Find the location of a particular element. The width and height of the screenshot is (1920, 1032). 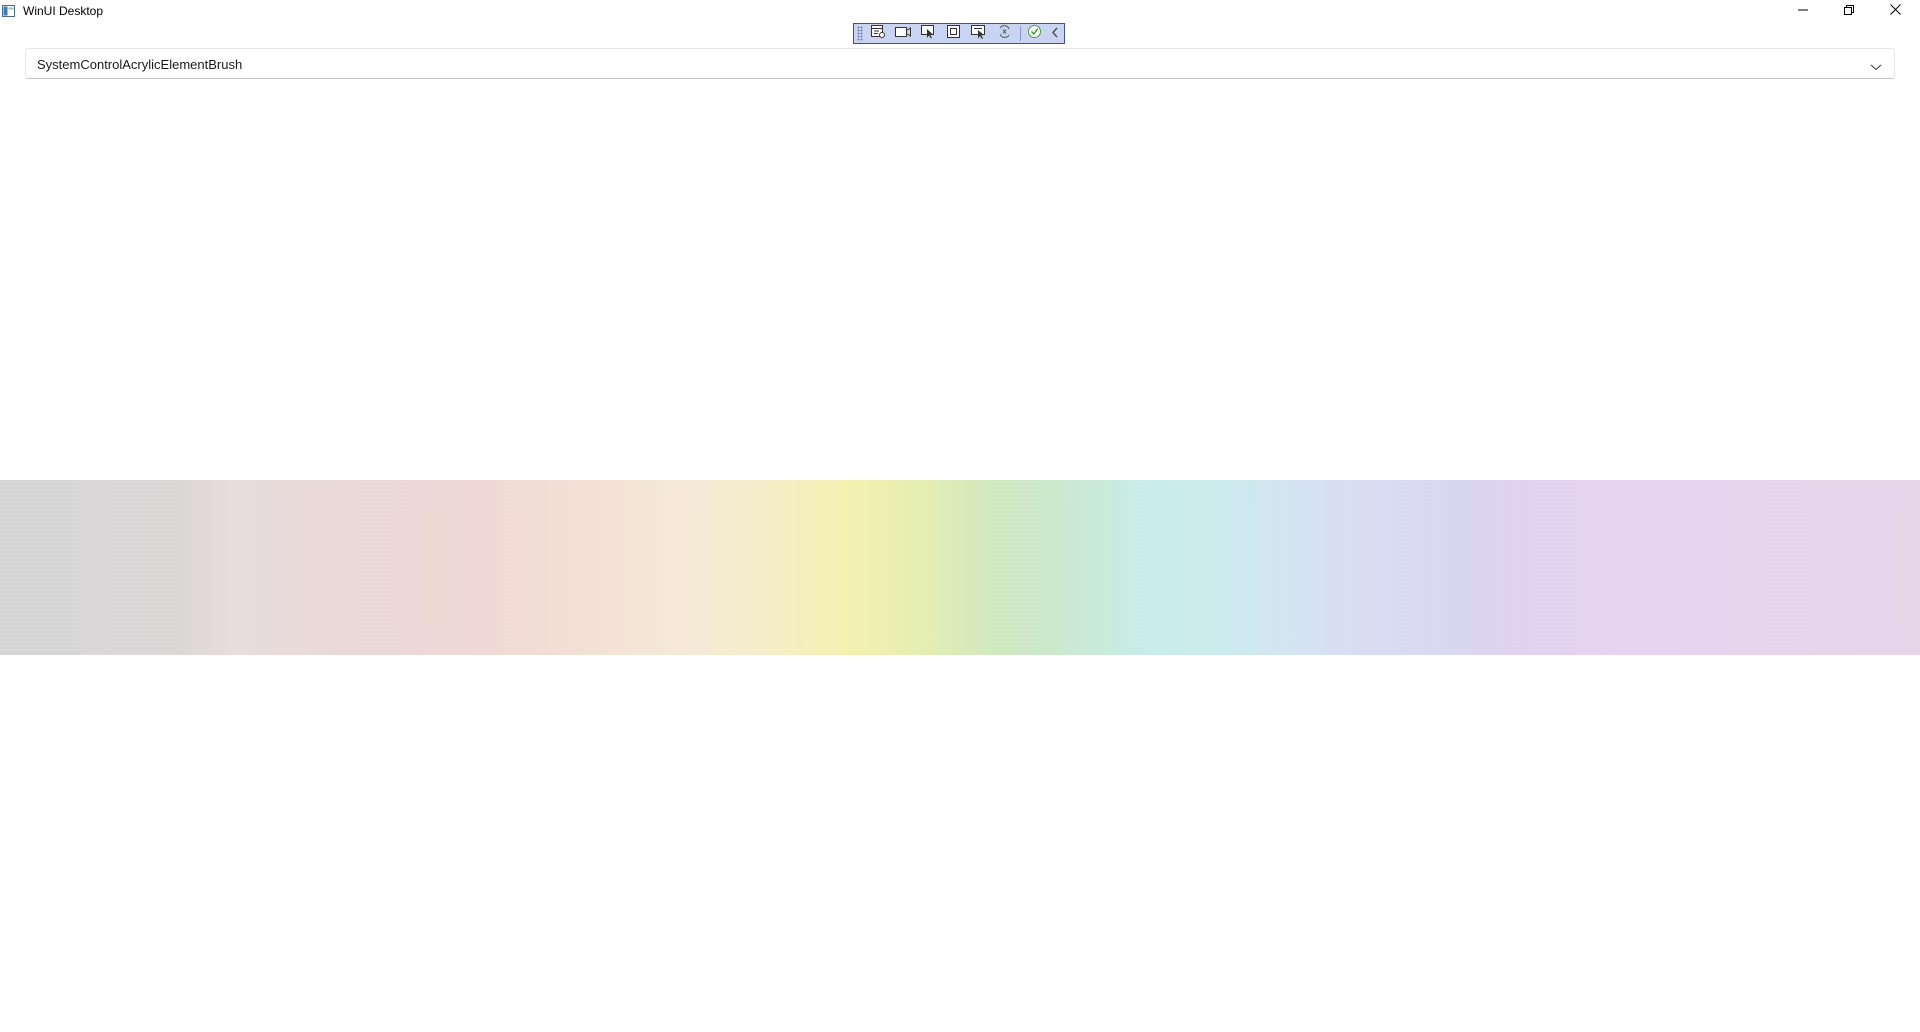

select-element-icon is located at coordinates (928, 34).